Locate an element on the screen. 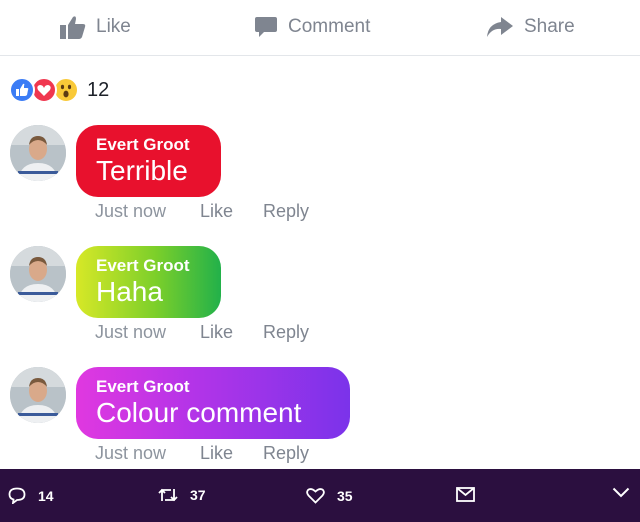 The width and height of the screenshot is (640, 522). reply-count: 14 is located at coordinates (46, 495).